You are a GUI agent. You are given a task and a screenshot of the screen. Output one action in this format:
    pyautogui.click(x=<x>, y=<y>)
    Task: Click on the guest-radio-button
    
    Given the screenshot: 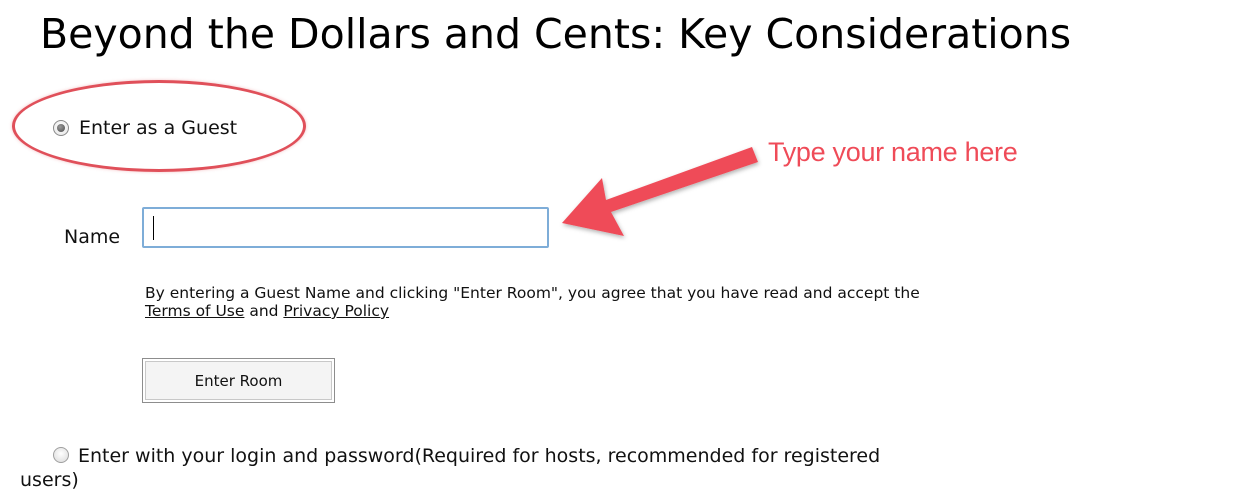 What is the action you would take?
    pyautogui.click(x=61, y=128)
    